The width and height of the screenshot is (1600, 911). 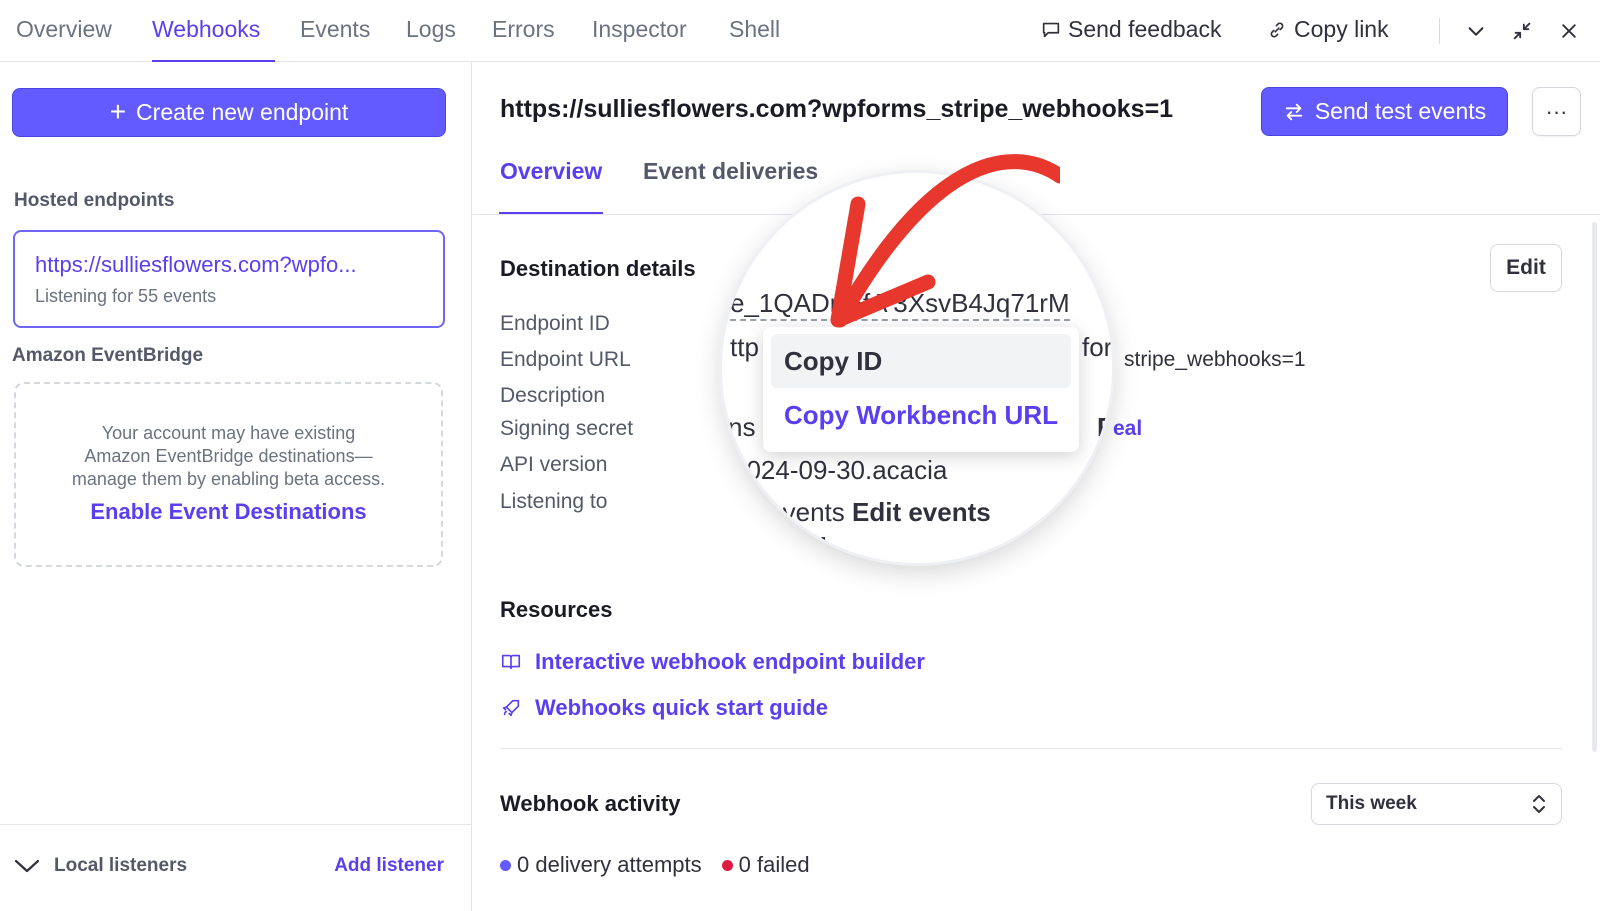 I want to click on hosted-endpoints-heading: Hosted endpoints, so click(x=94, y=200).